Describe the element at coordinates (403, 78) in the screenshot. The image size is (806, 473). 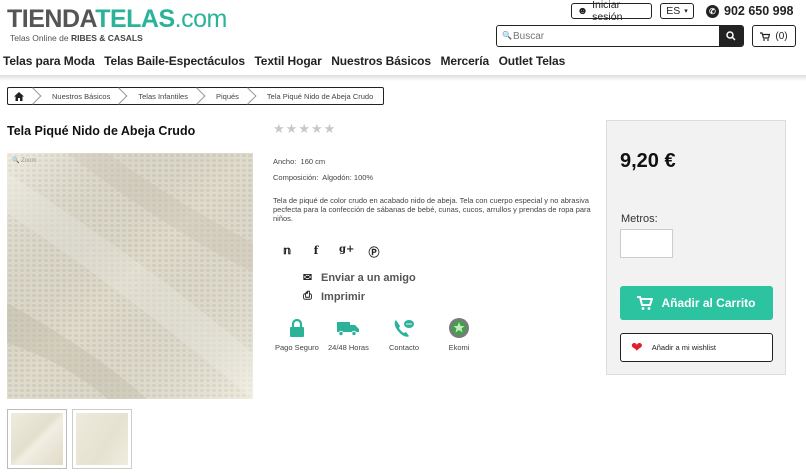
I see `nav-divider` at that location.